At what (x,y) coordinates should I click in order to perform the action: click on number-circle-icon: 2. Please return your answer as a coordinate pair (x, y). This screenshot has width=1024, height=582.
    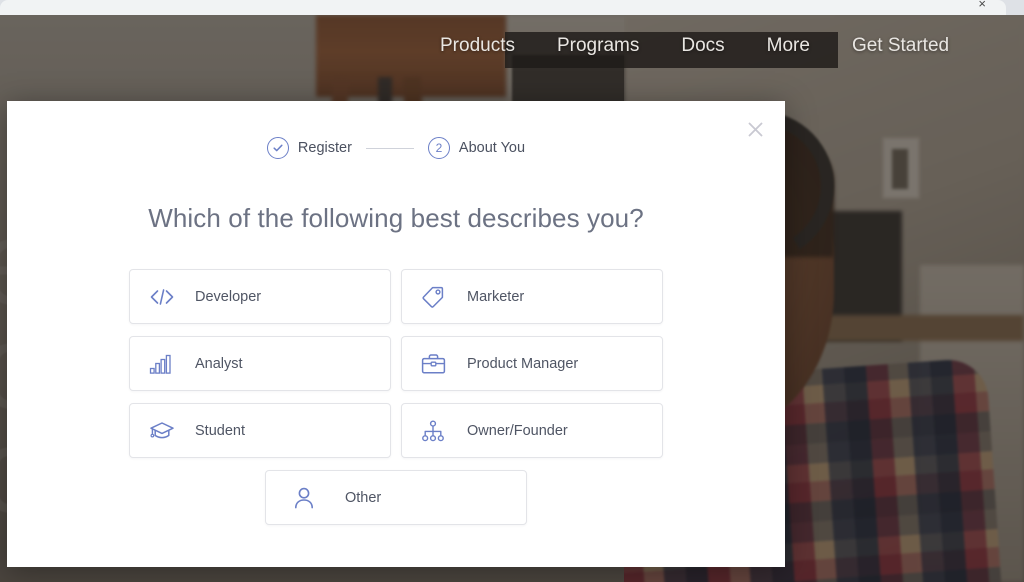
    Looking at the image, I should click on (438, 148).